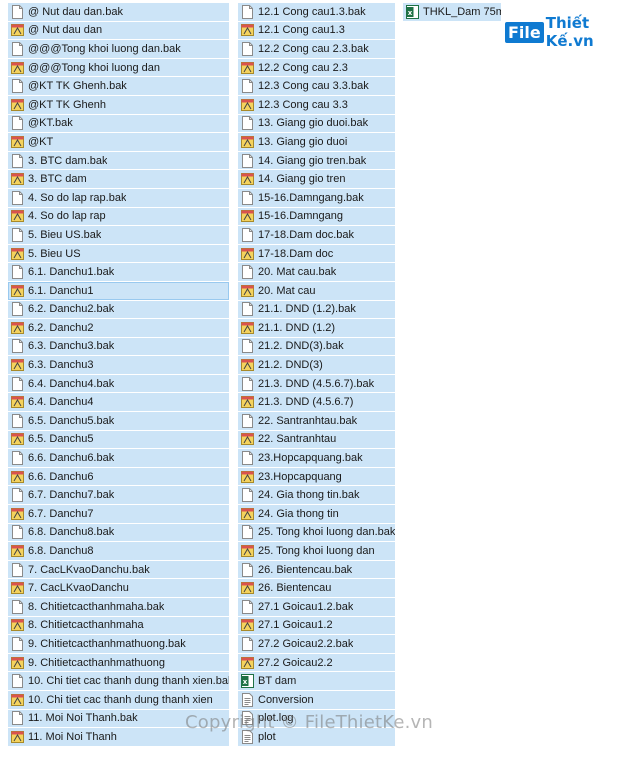 Image resolution: width=640 pixels, height=758 pixels. What do you see at coordinates (118, 514) in the screenshot?
I see `file-item: 6.7. Danchu7` at bounding box center [118, 514].